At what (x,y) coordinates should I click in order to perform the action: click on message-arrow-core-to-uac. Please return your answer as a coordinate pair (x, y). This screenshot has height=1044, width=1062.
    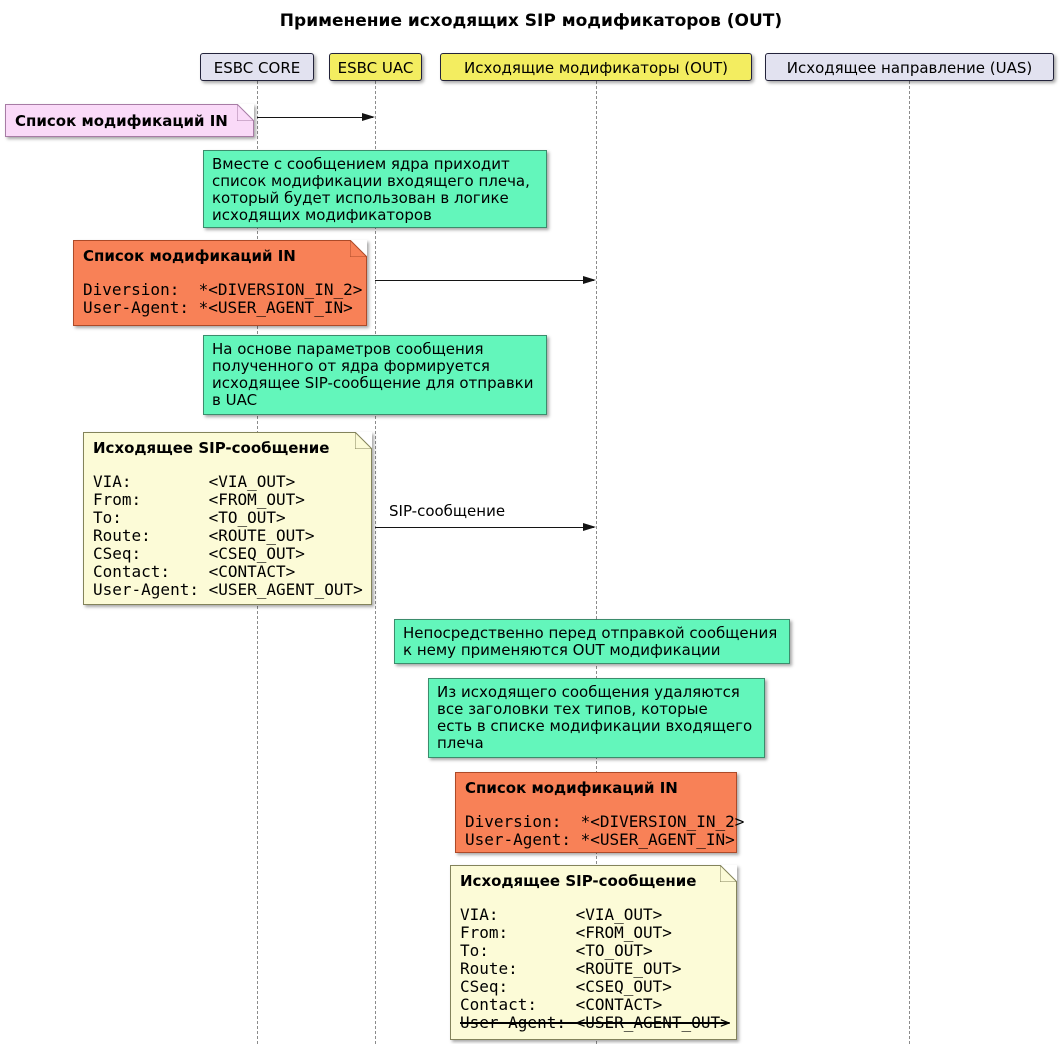
    Looking at the image, I should click on (316, 118).